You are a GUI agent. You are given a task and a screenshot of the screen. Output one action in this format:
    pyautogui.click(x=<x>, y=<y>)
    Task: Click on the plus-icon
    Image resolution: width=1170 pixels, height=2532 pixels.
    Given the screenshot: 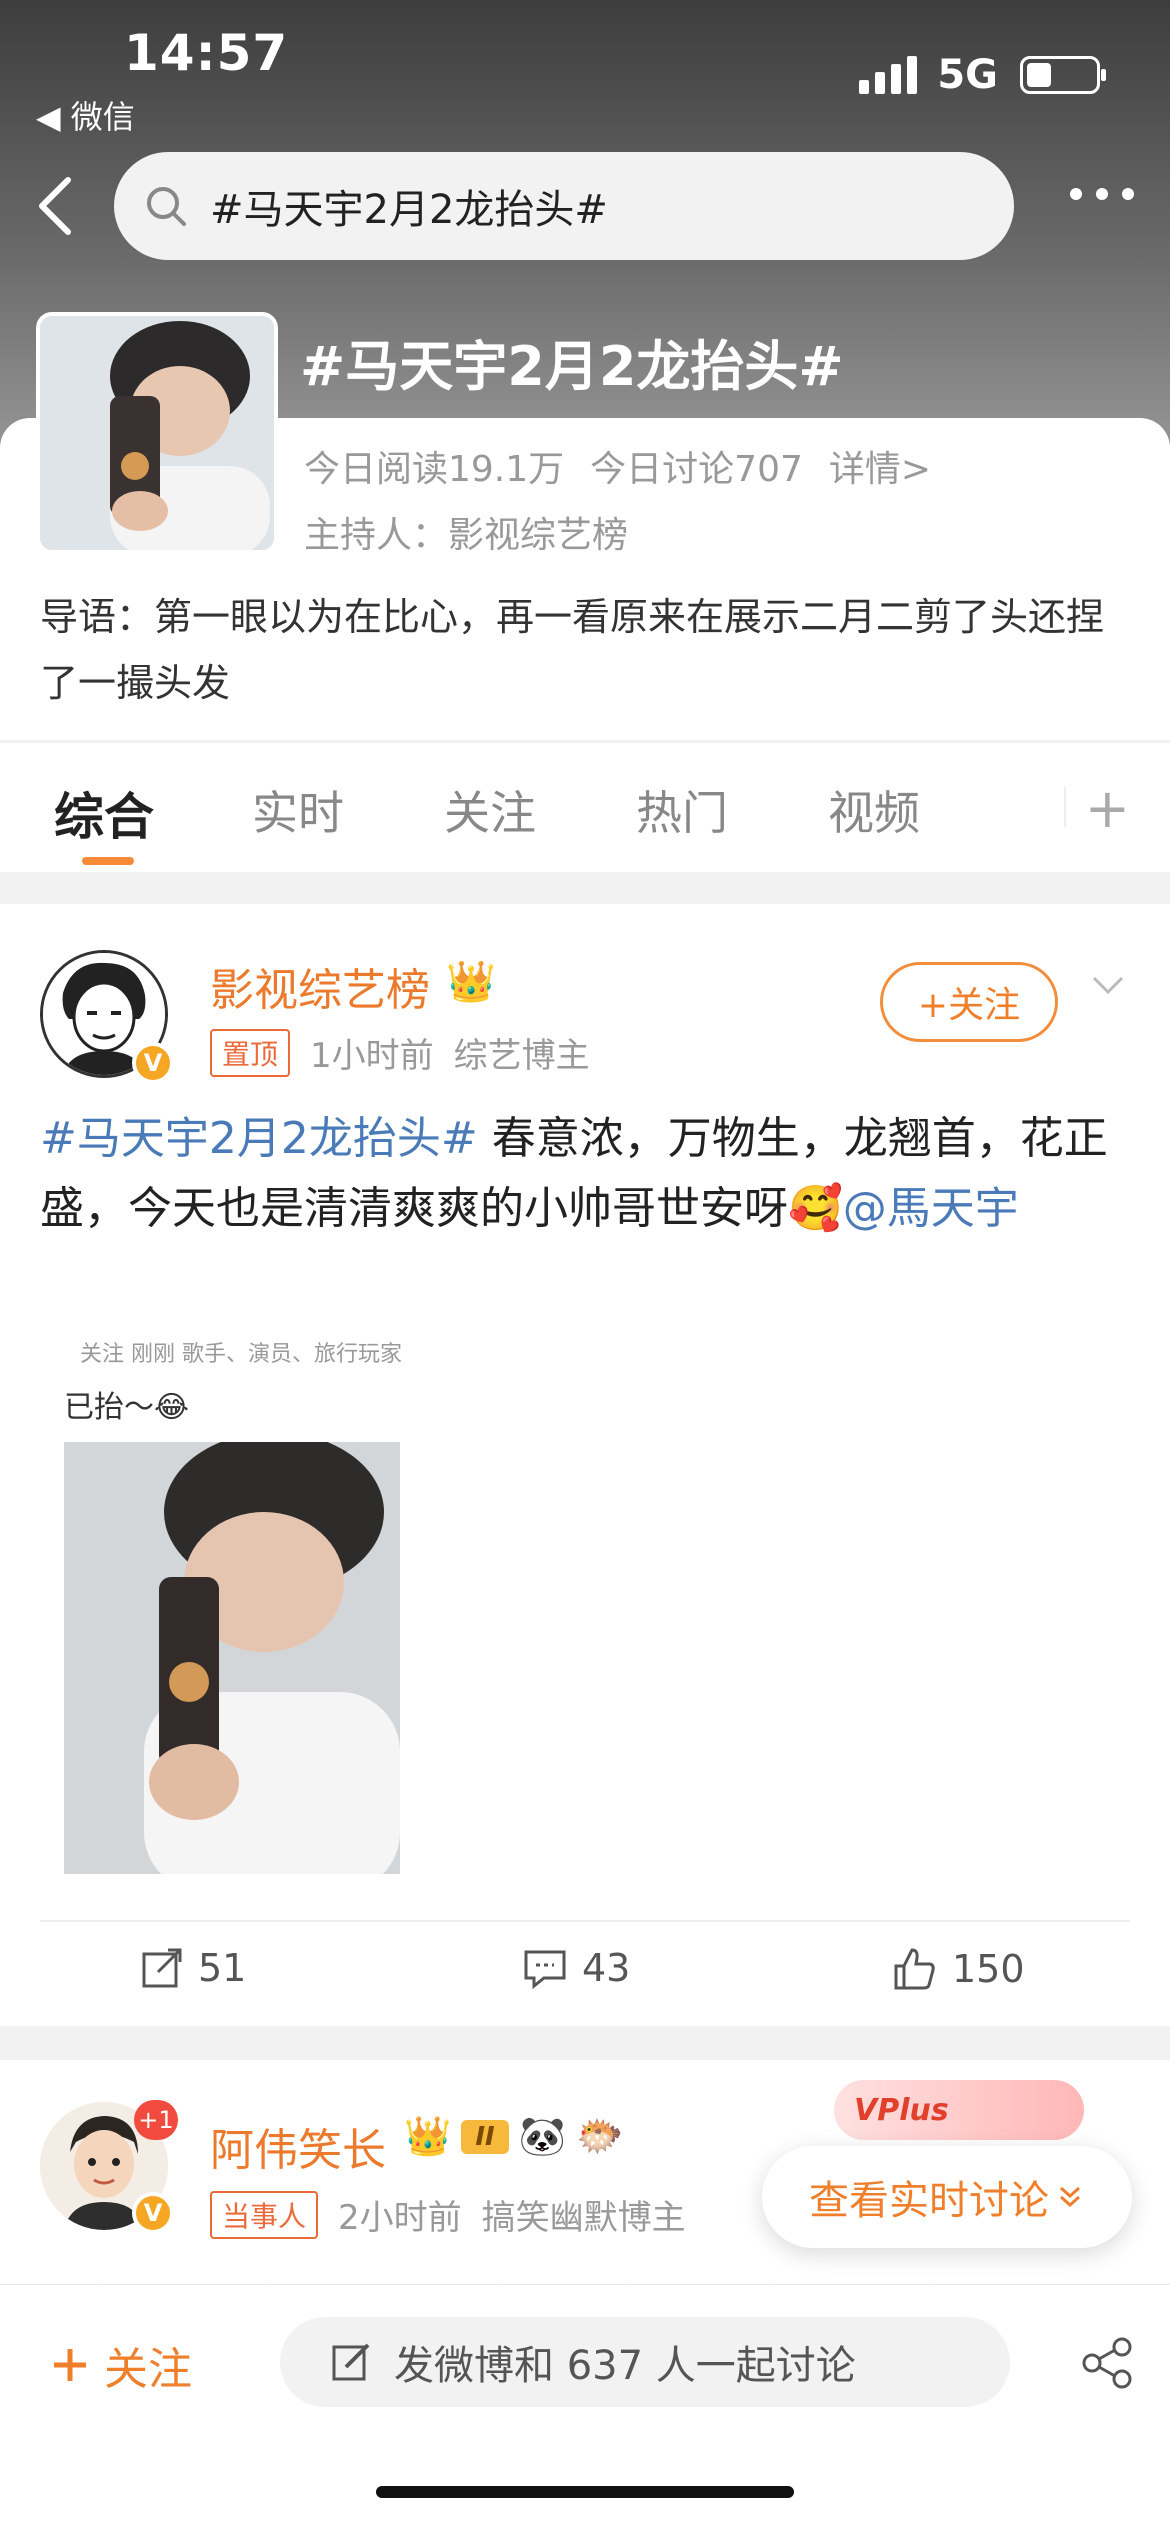 What is the action you would take?
    pyautogui.click(x=70, y=2365)
    